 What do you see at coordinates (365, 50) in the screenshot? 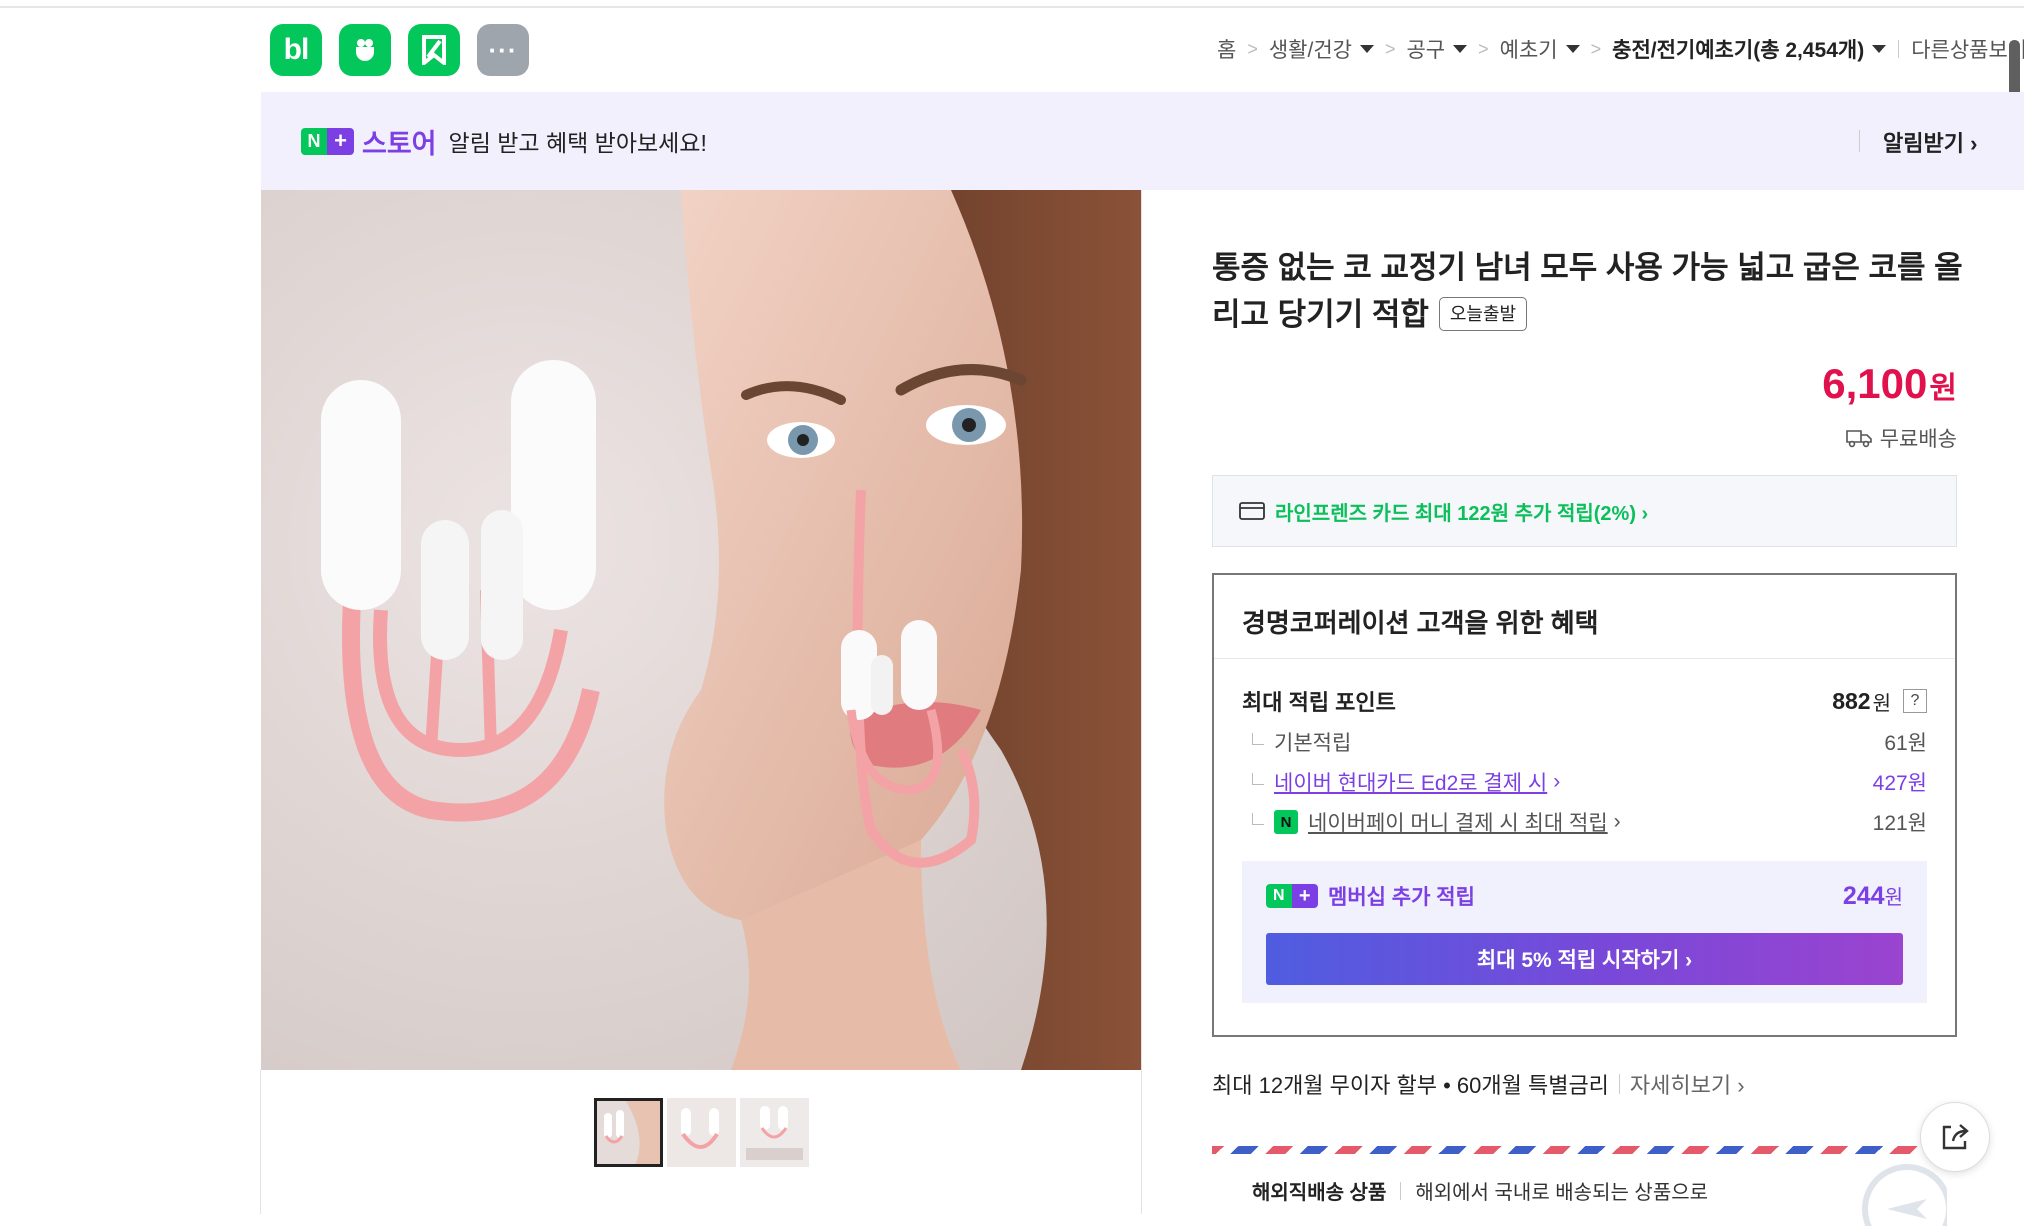
I see `cafe-icon` at bounding box center [365, 50].